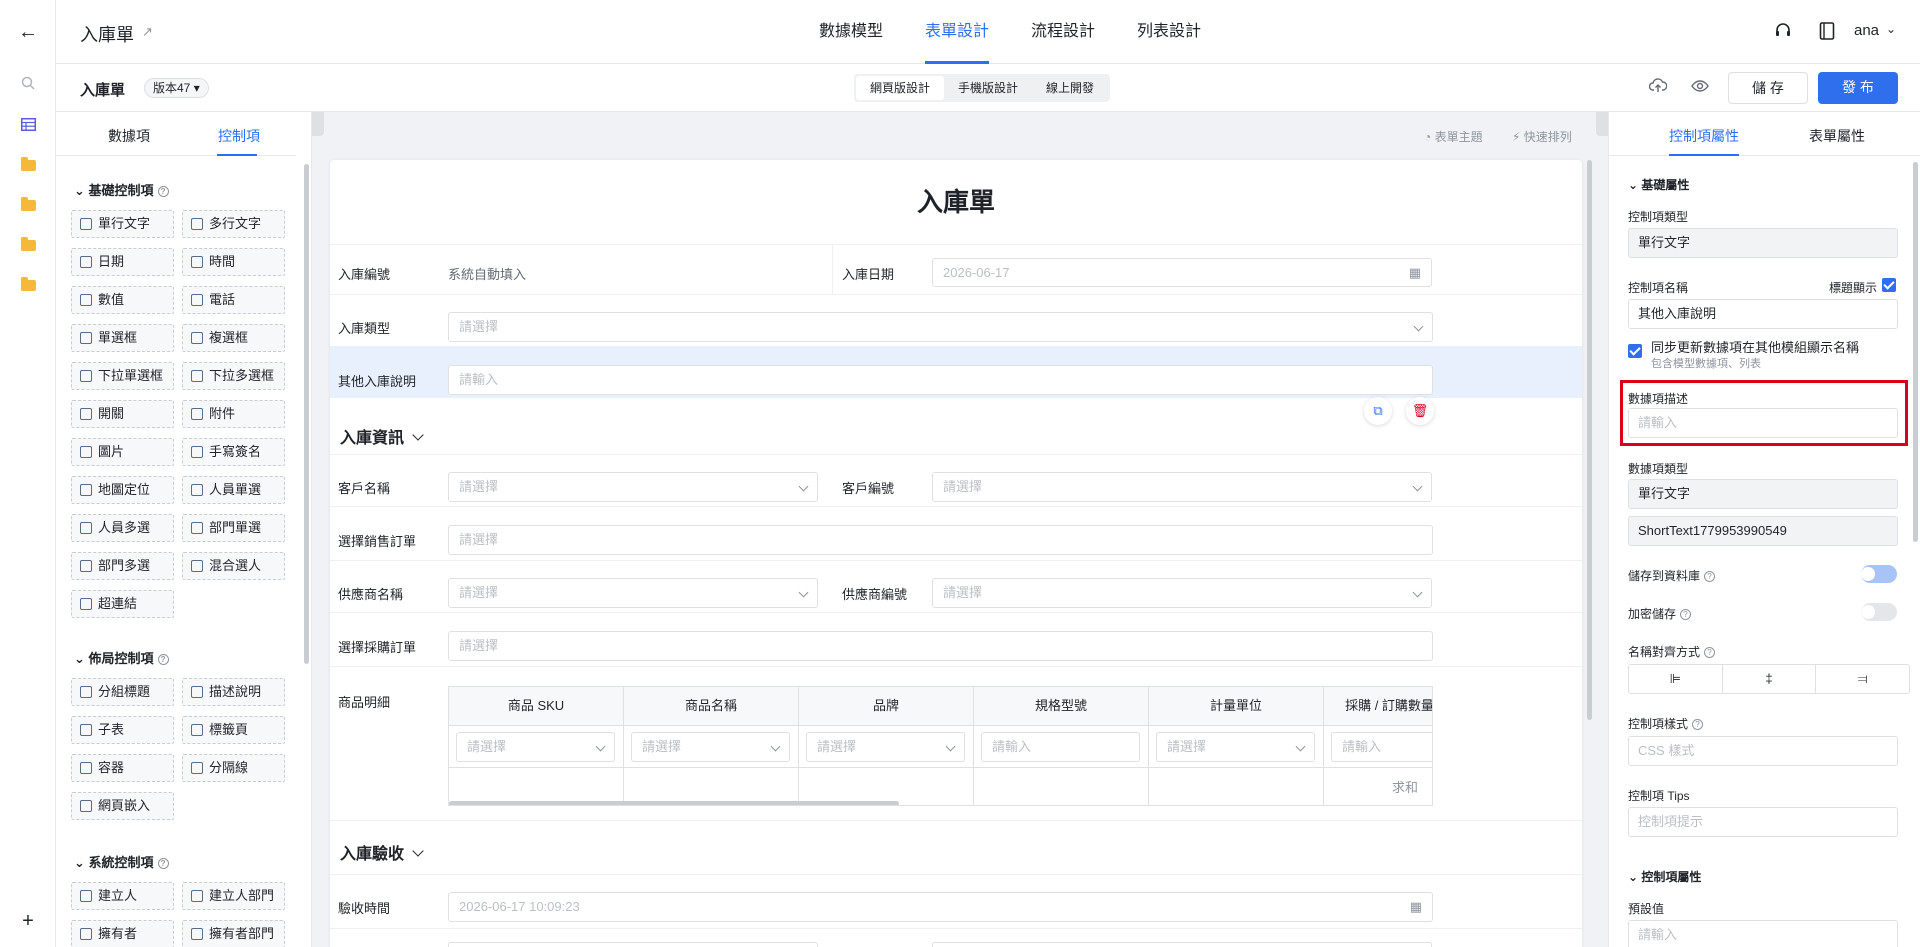 Image resolution: width=1920 pixels, height=947 pixels. Describe the element at coordinates (122, 768) in the screenshot. I see `control-chip: 容器` at that location.